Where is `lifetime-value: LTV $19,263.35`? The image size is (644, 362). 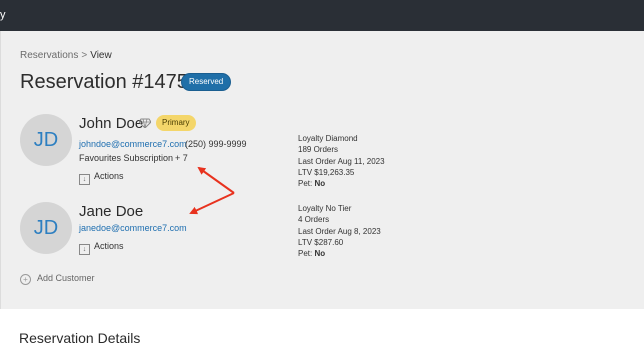 lifetime-value: LTV $19,263.35 is located at coordinates (326, 172).